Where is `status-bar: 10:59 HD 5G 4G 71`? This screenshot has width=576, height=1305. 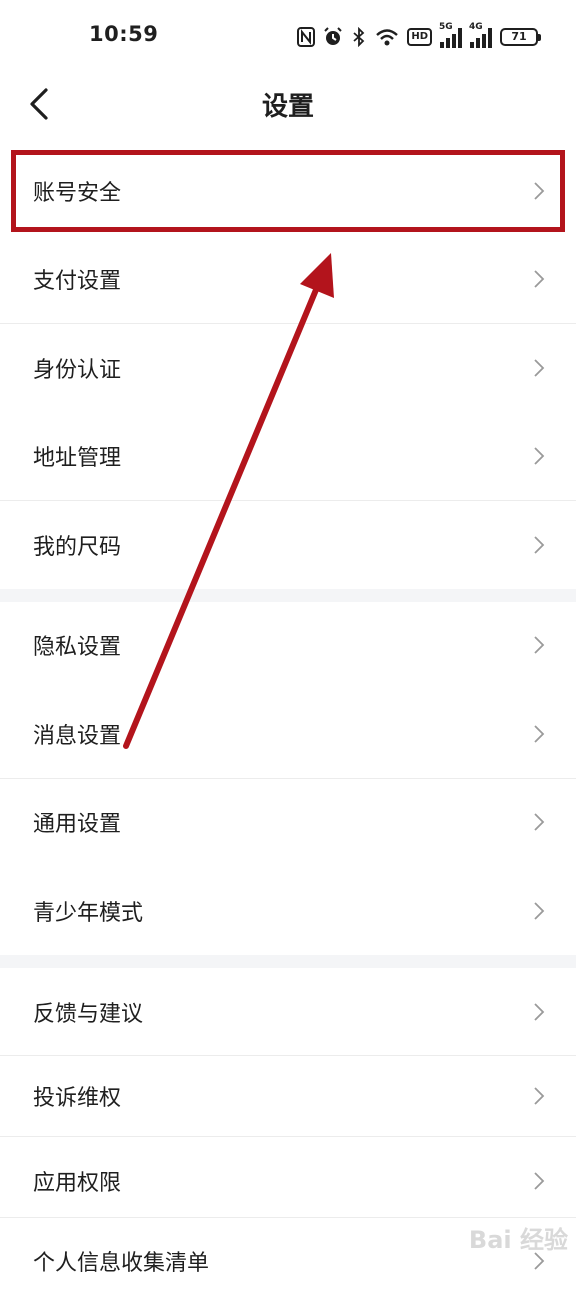 status-bar: 10:59 HD 5G 4G 71 is located at coordinates (288, 36).